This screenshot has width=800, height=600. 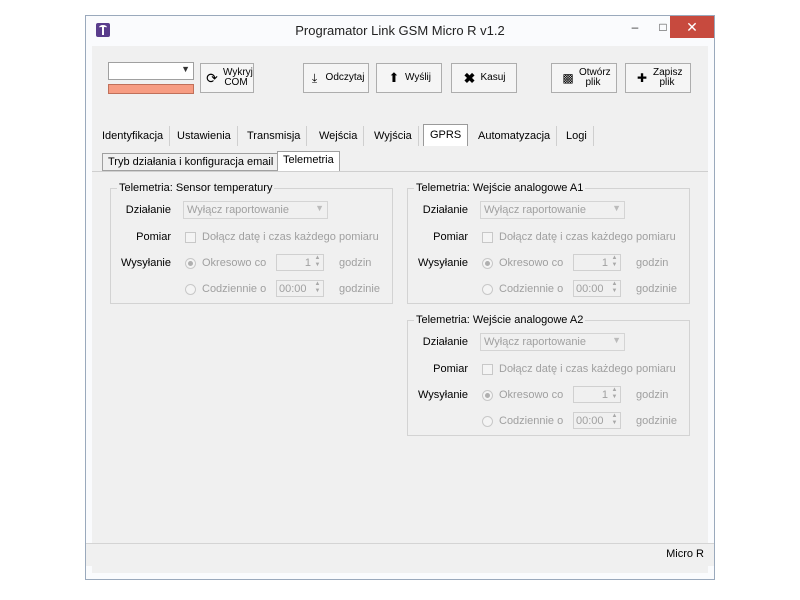 I want to click on connection-progress-bar, so click(x=151, y=89).